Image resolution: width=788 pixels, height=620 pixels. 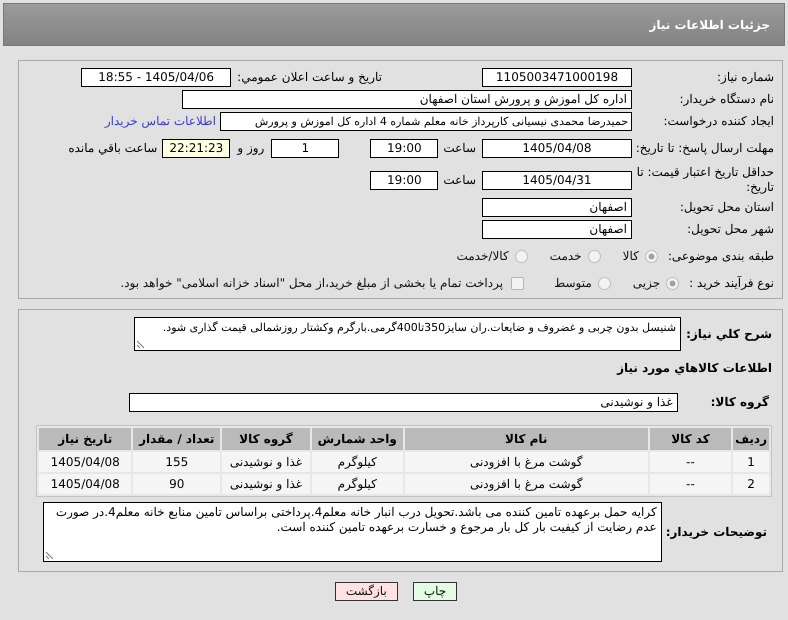 What do you see at coordinates (630, 256) in the screenshot?
I see `radio-label: کالا` at bounding box center [630, 256].